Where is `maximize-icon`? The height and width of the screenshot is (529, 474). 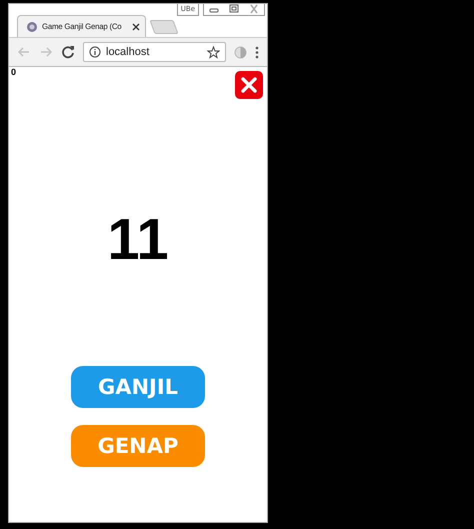 maximize-icon is located at coordinates (234, 9).